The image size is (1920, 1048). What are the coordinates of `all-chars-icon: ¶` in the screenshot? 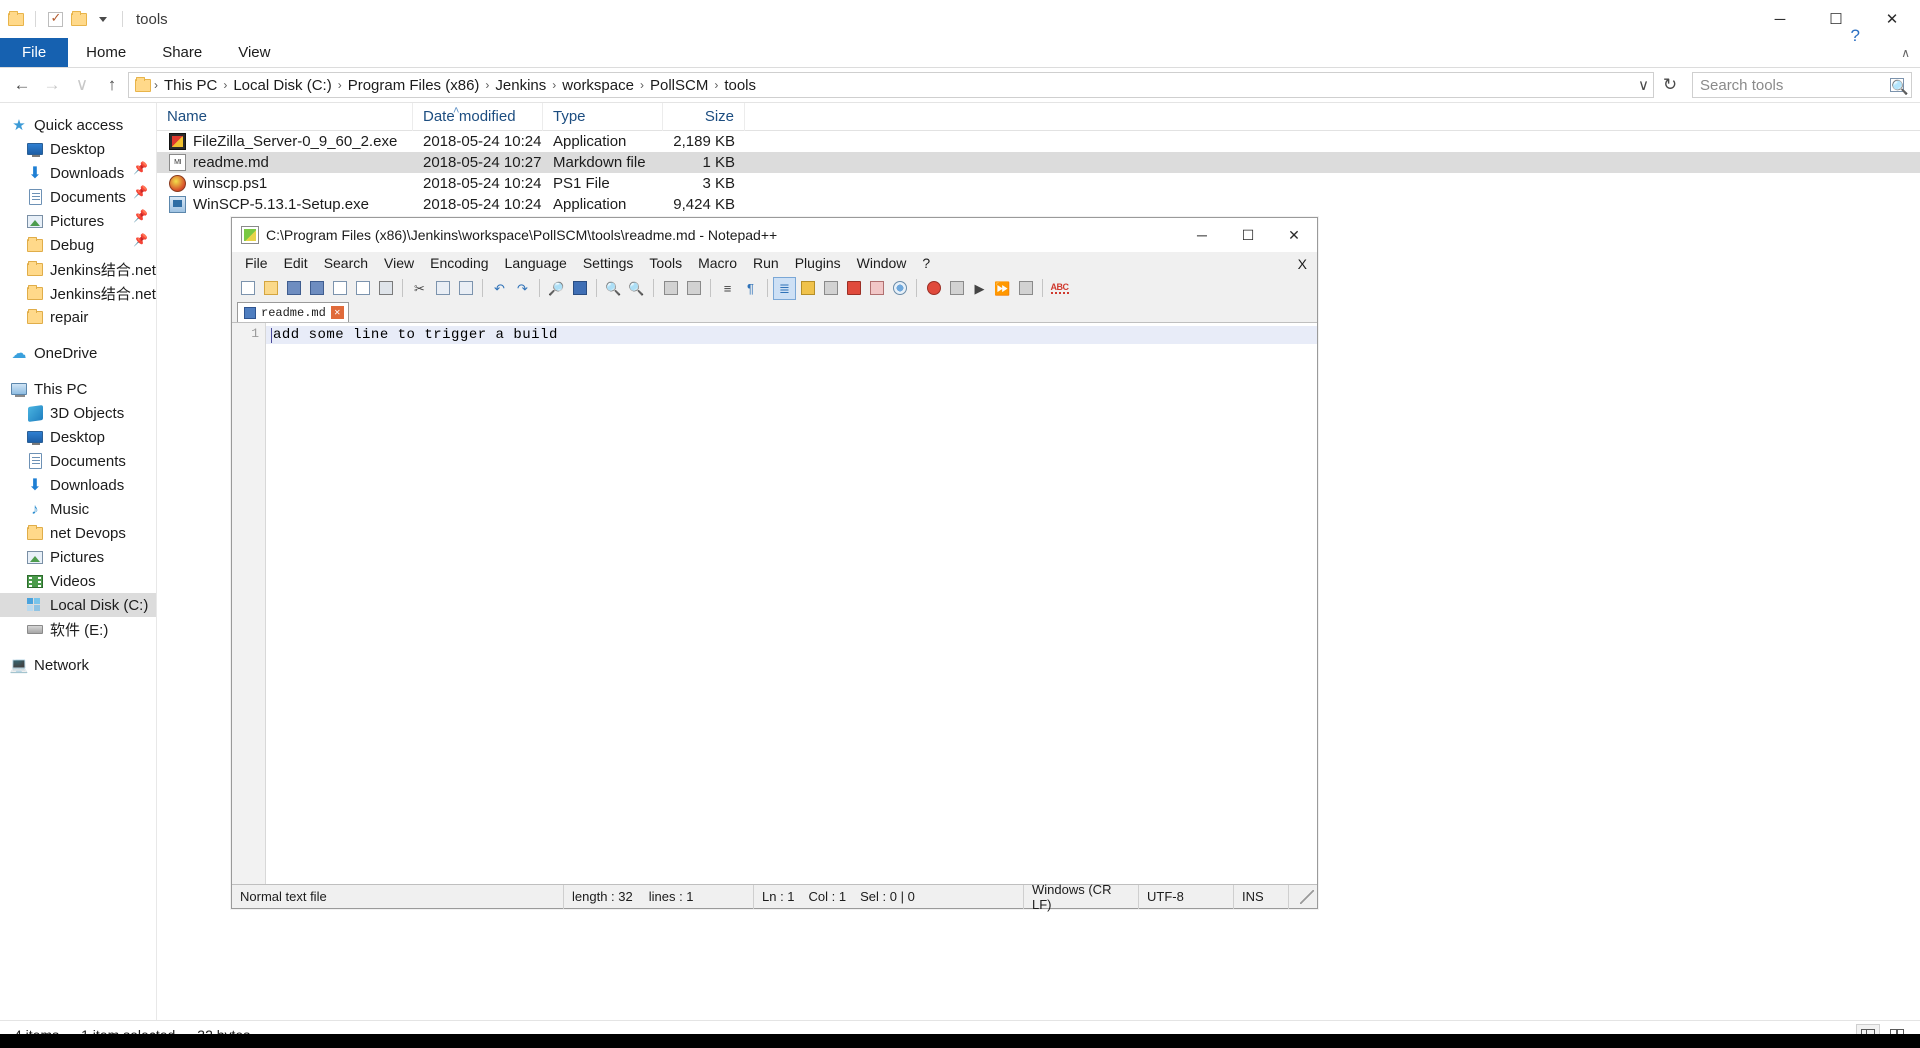 It's located at (750, 288).